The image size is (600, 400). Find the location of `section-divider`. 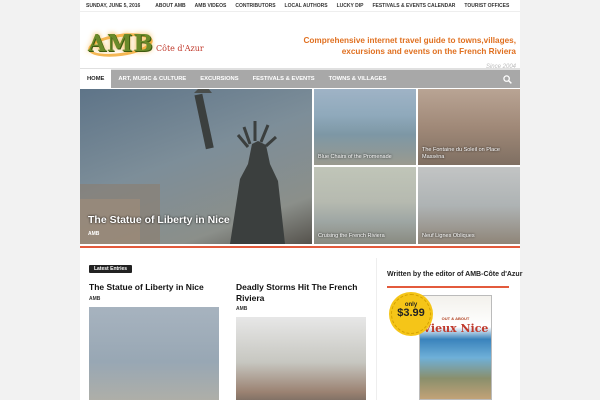

section-divider is located at coordinates (300, 247).